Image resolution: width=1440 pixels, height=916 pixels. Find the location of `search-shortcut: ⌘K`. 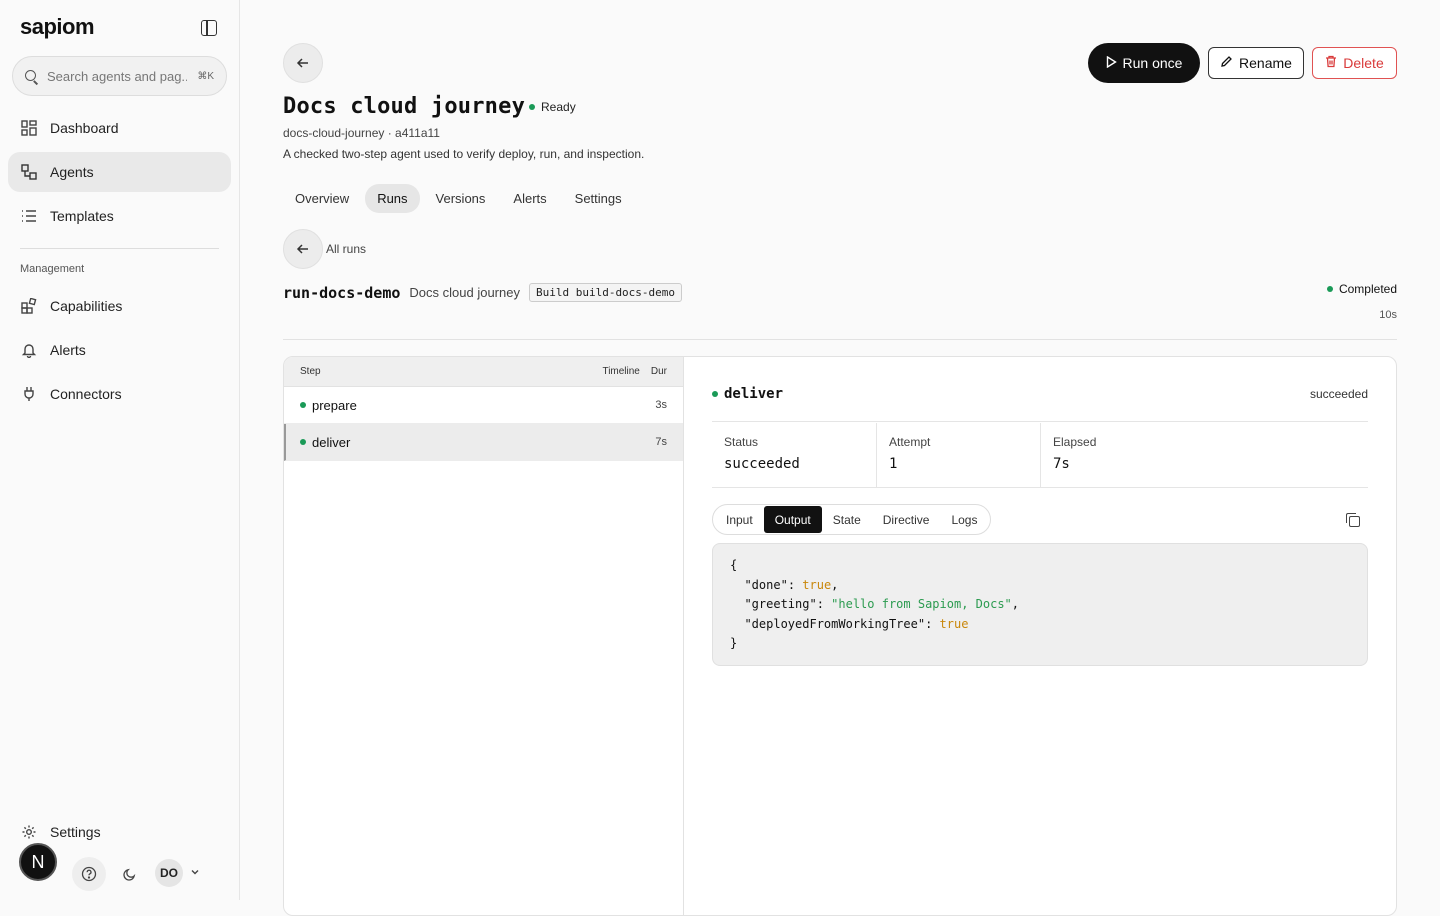

search-shortcut: ⌘K is located at coordinates (205, 76).